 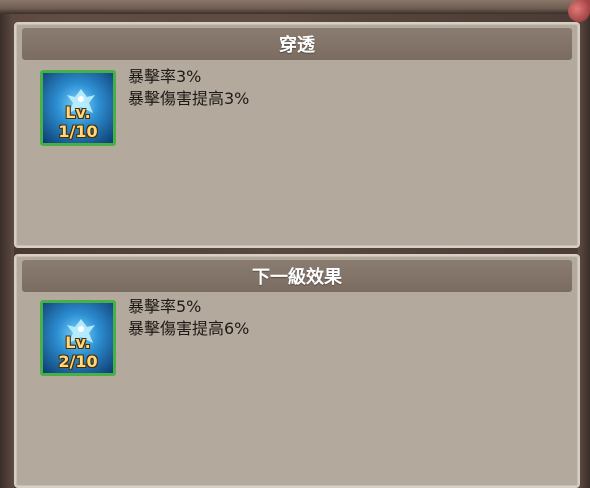 I want to click on current-effect-title: 穿透, so click(x=297, y=45).